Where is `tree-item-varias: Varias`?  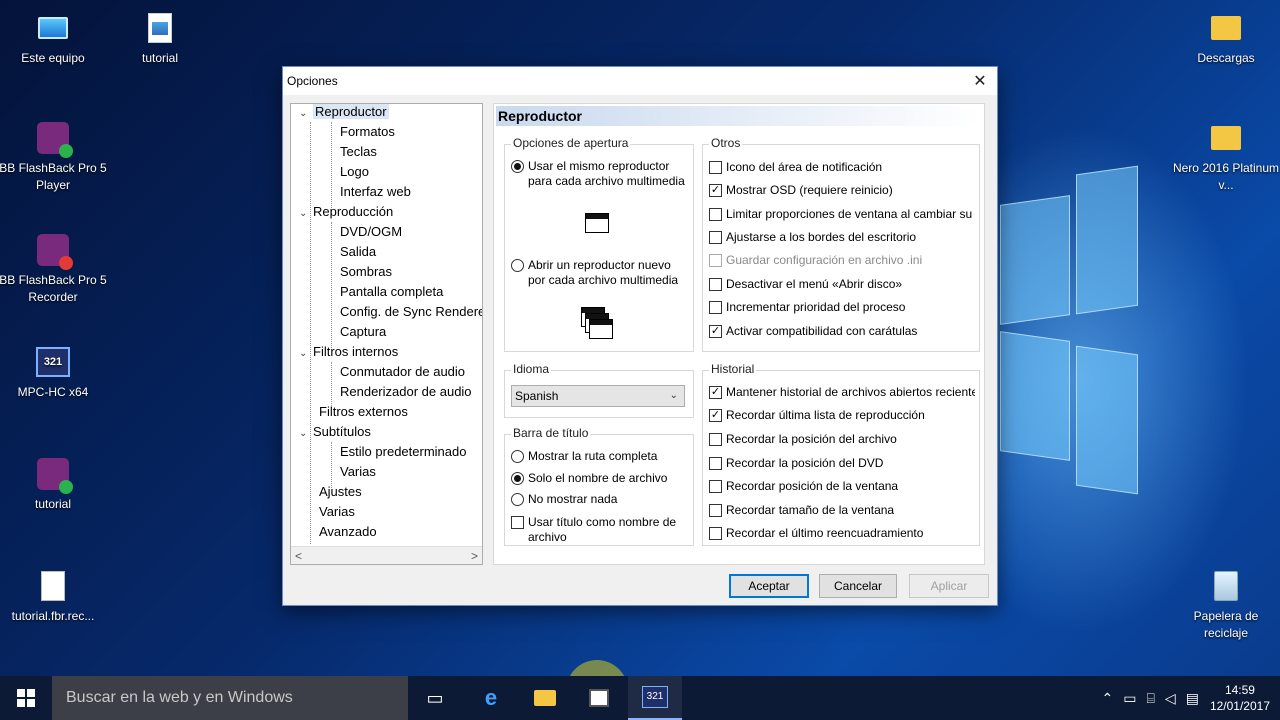
tree-item-varias: Varias is located at coordinates (337, 512).